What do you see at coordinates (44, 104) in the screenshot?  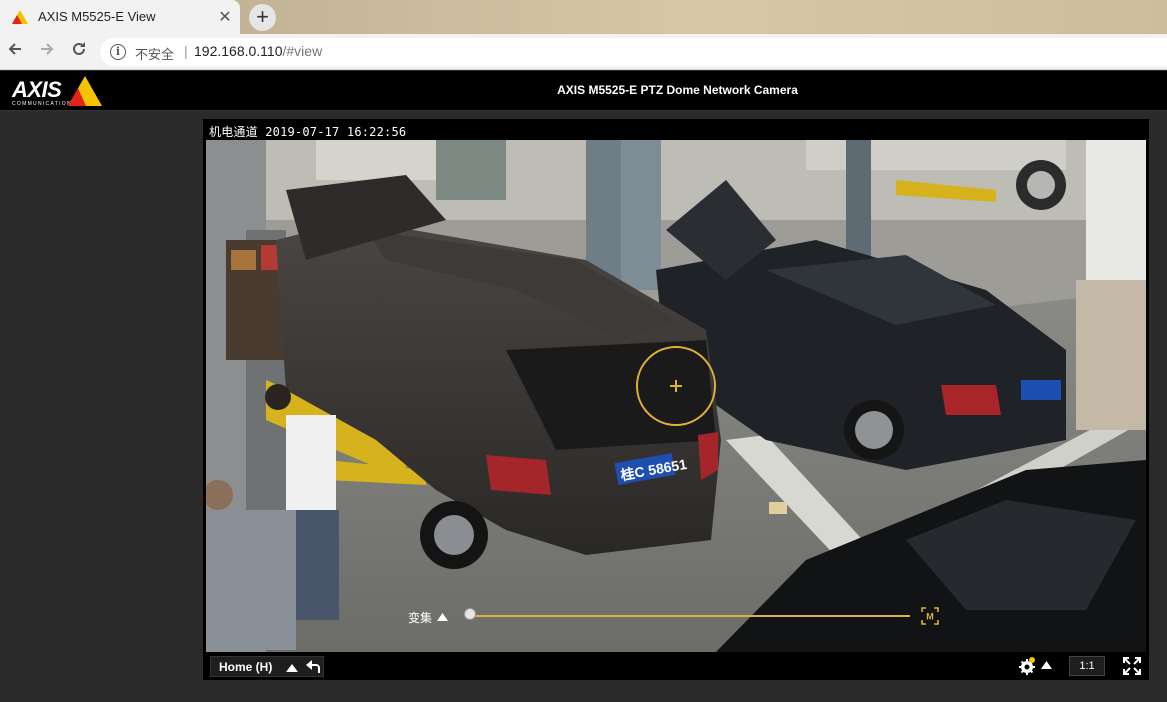 I see `axis-logo-subtitle: COMMUNICATIONS` at bounding box center [44, 104].